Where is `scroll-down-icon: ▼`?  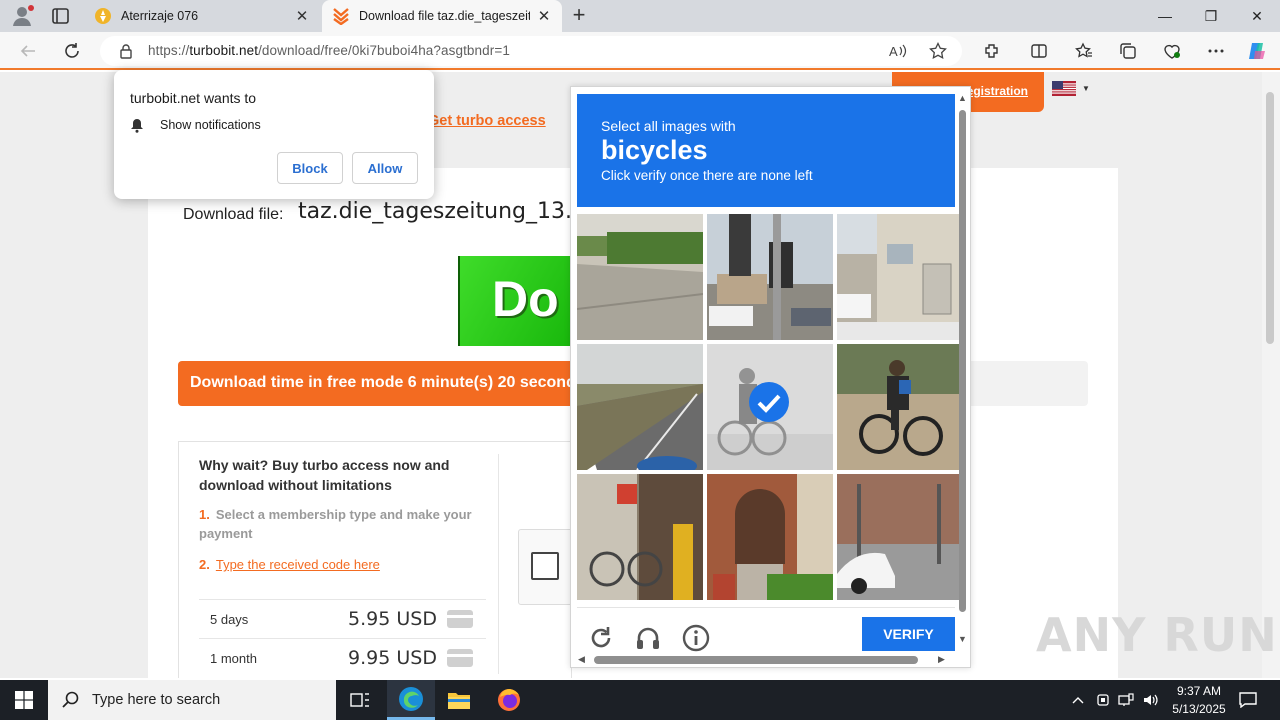 scroll-down-icon: ▼ is located at coordinates (962, 639).